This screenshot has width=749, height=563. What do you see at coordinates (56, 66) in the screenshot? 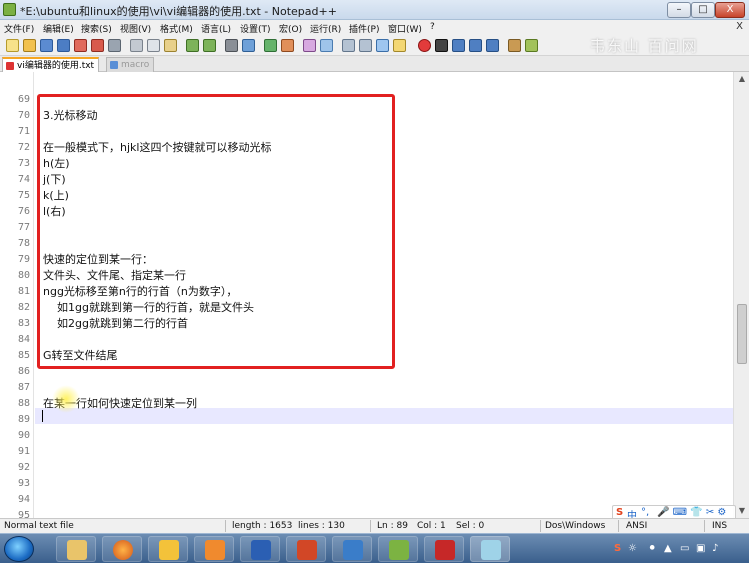
I see `tab-label: vi编辑器的使用.txt` at bounding box center [56, 66].